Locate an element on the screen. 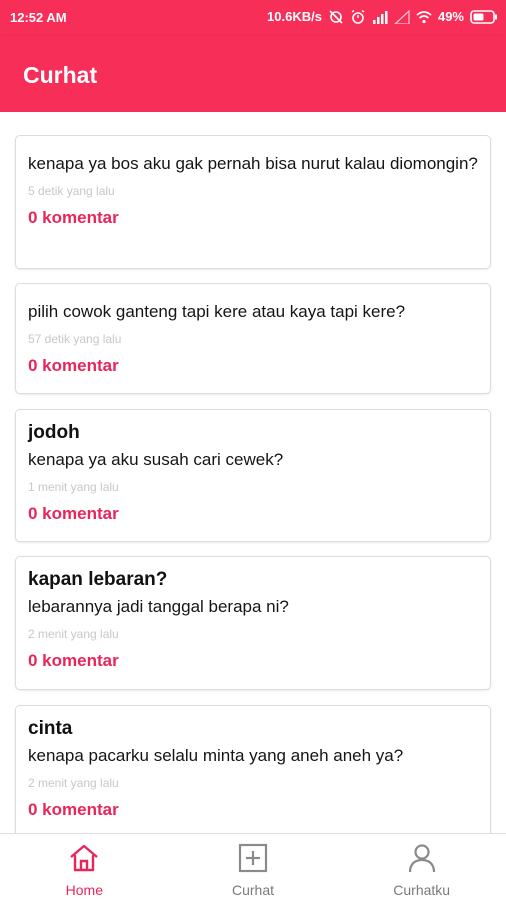  post-title: kapan lebaran? is located at coordinates (98, 579).